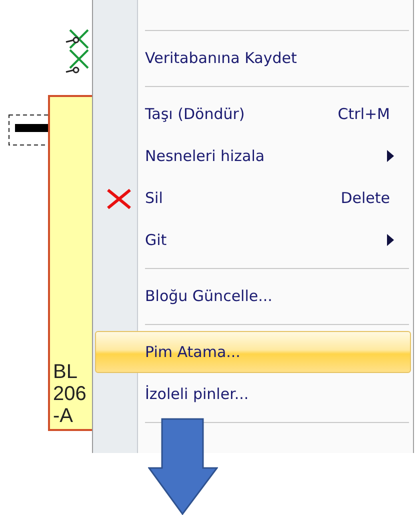 This screenshot has width=417, height=515. Describe the element at coordinates (253, 114) in the screenshot. I see `menu-item: Taşı (Döndür) Ctrl+M` at that location.